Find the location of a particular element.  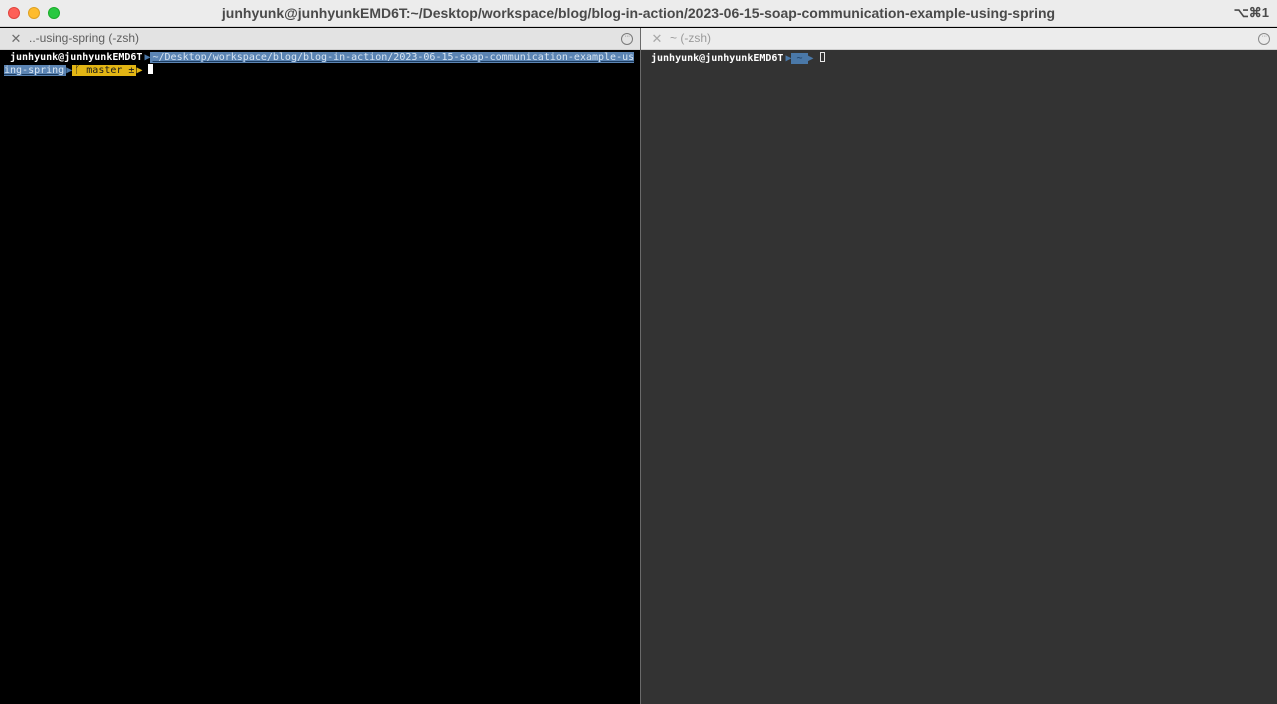

right-pane-tab-title: ~ (-zsh) is located at coordinates (691, 38).